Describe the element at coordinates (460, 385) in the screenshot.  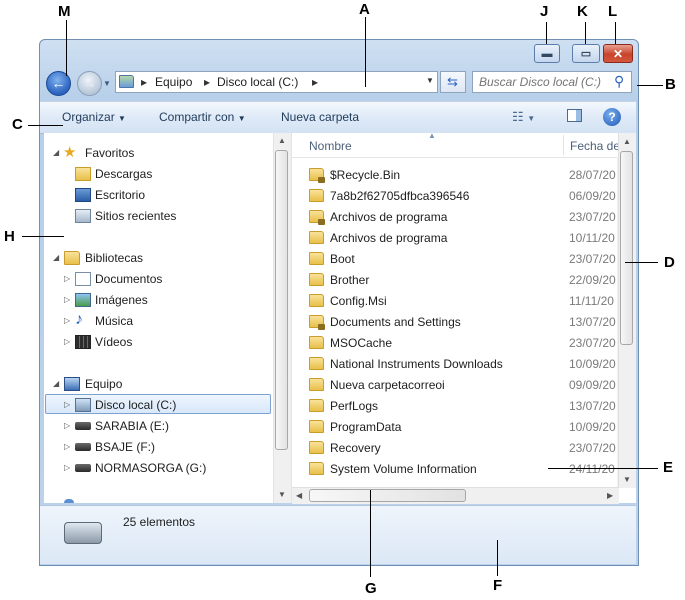
I see `file-row: Nueva carpetacorreoi 09/09/20` at that location.